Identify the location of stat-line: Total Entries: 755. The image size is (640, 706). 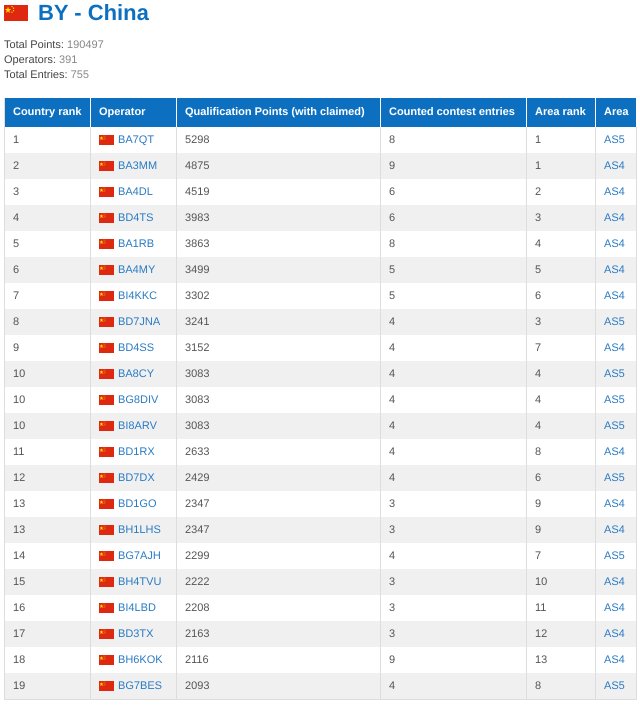
(47, 75).